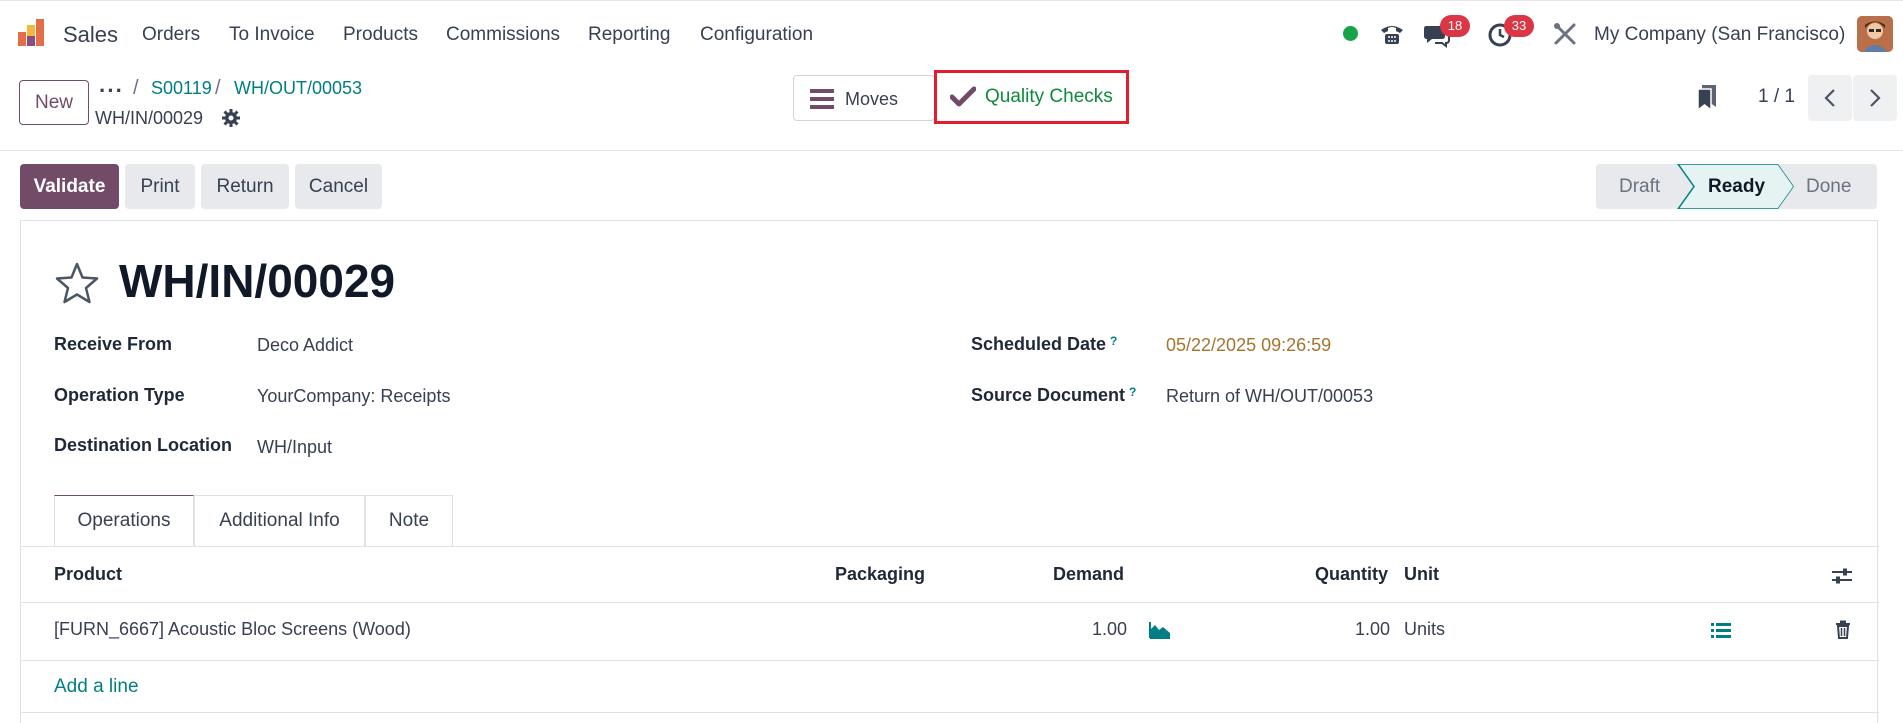 Image resolution: width=1903 pixels, height=723 pixels. Describe the element at coordinates (1248, 345) in the screenshot. I see `scheduled-date-field: 05/22/2025 09:26:59` at that location.